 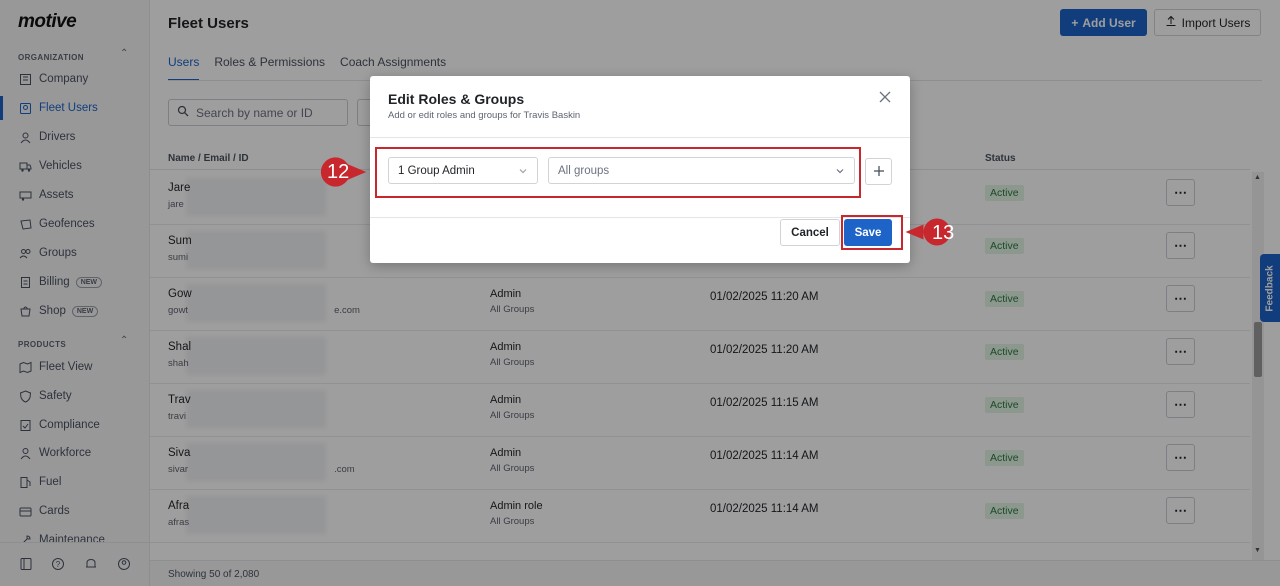 What do you see at coordinates (943, 233) in the screenshot?
I see `step-13-number: 13` at bounding box center [943, 233].